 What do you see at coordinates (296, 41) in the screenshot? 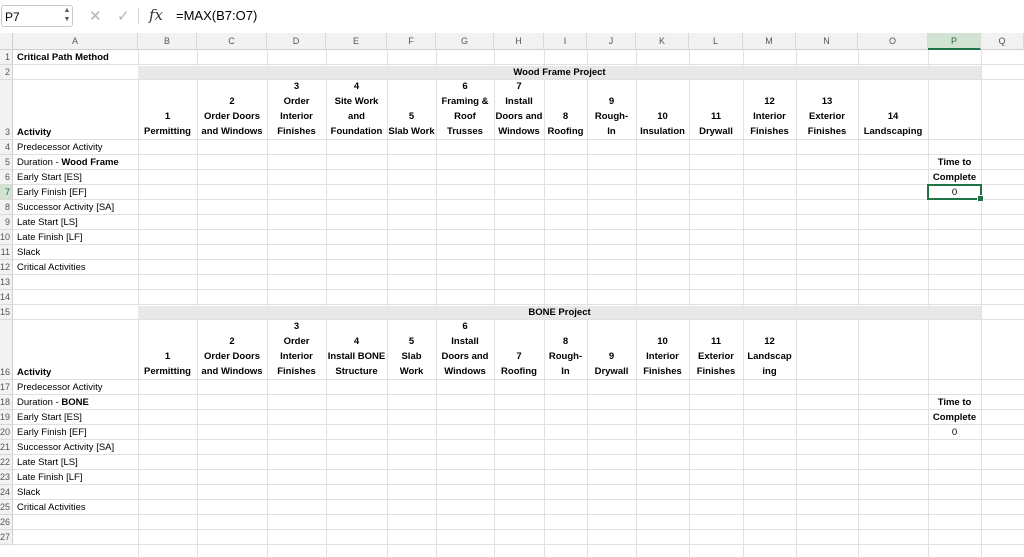
I see `column-header-d: D` at bounding box center [296, 41].